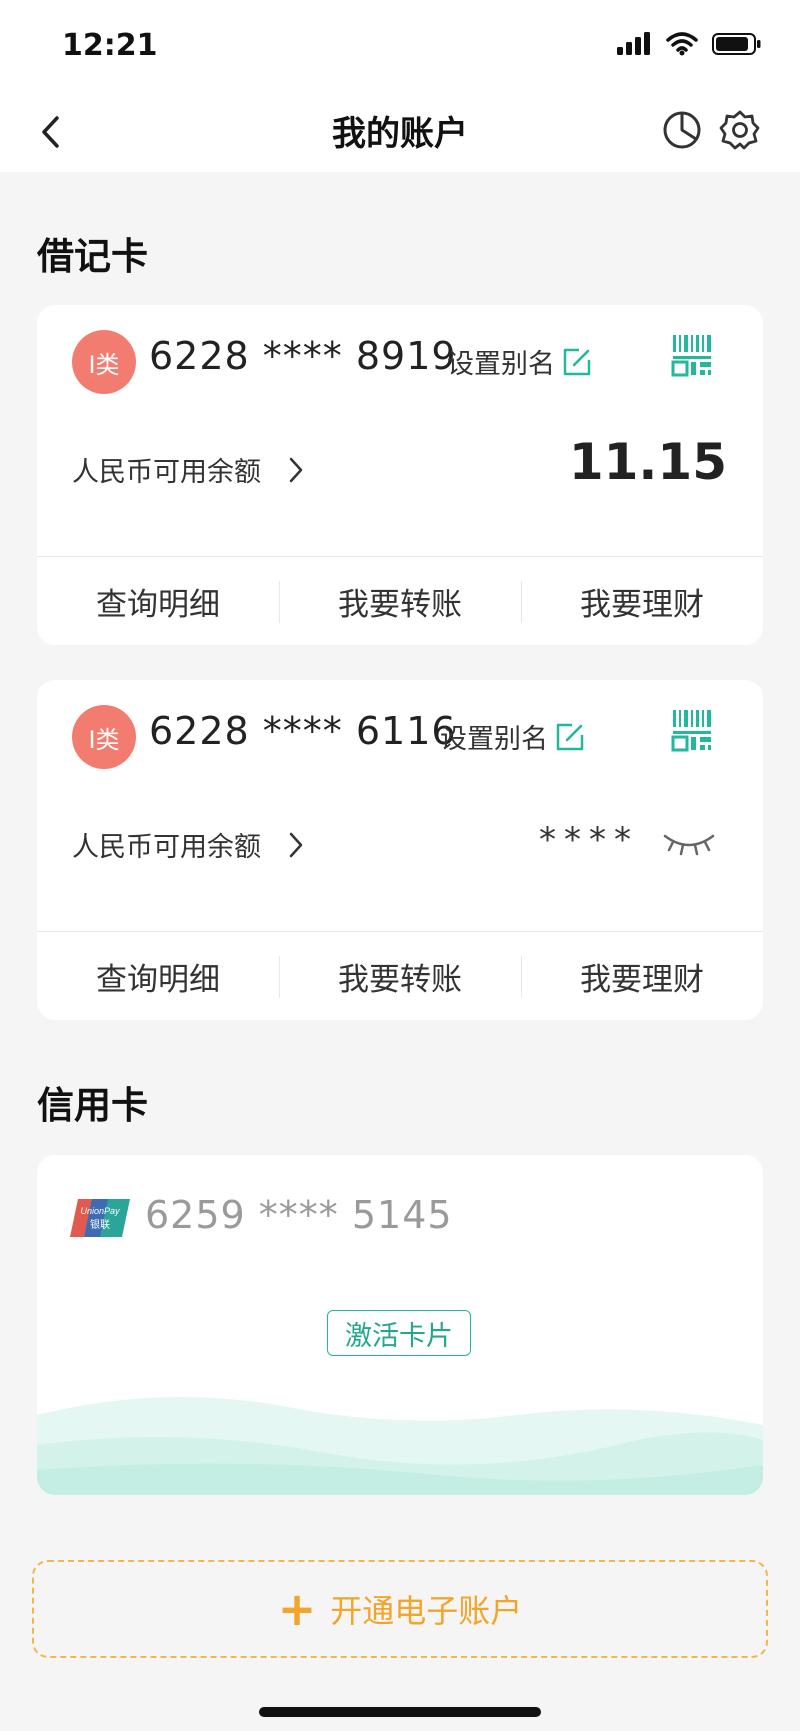 Image resolution: width=800 pixels, height=1731 pixels. Describe the element at coordinates (92, 256) in the screenshot. I see `section-title-debit: 借记卡` at that location.